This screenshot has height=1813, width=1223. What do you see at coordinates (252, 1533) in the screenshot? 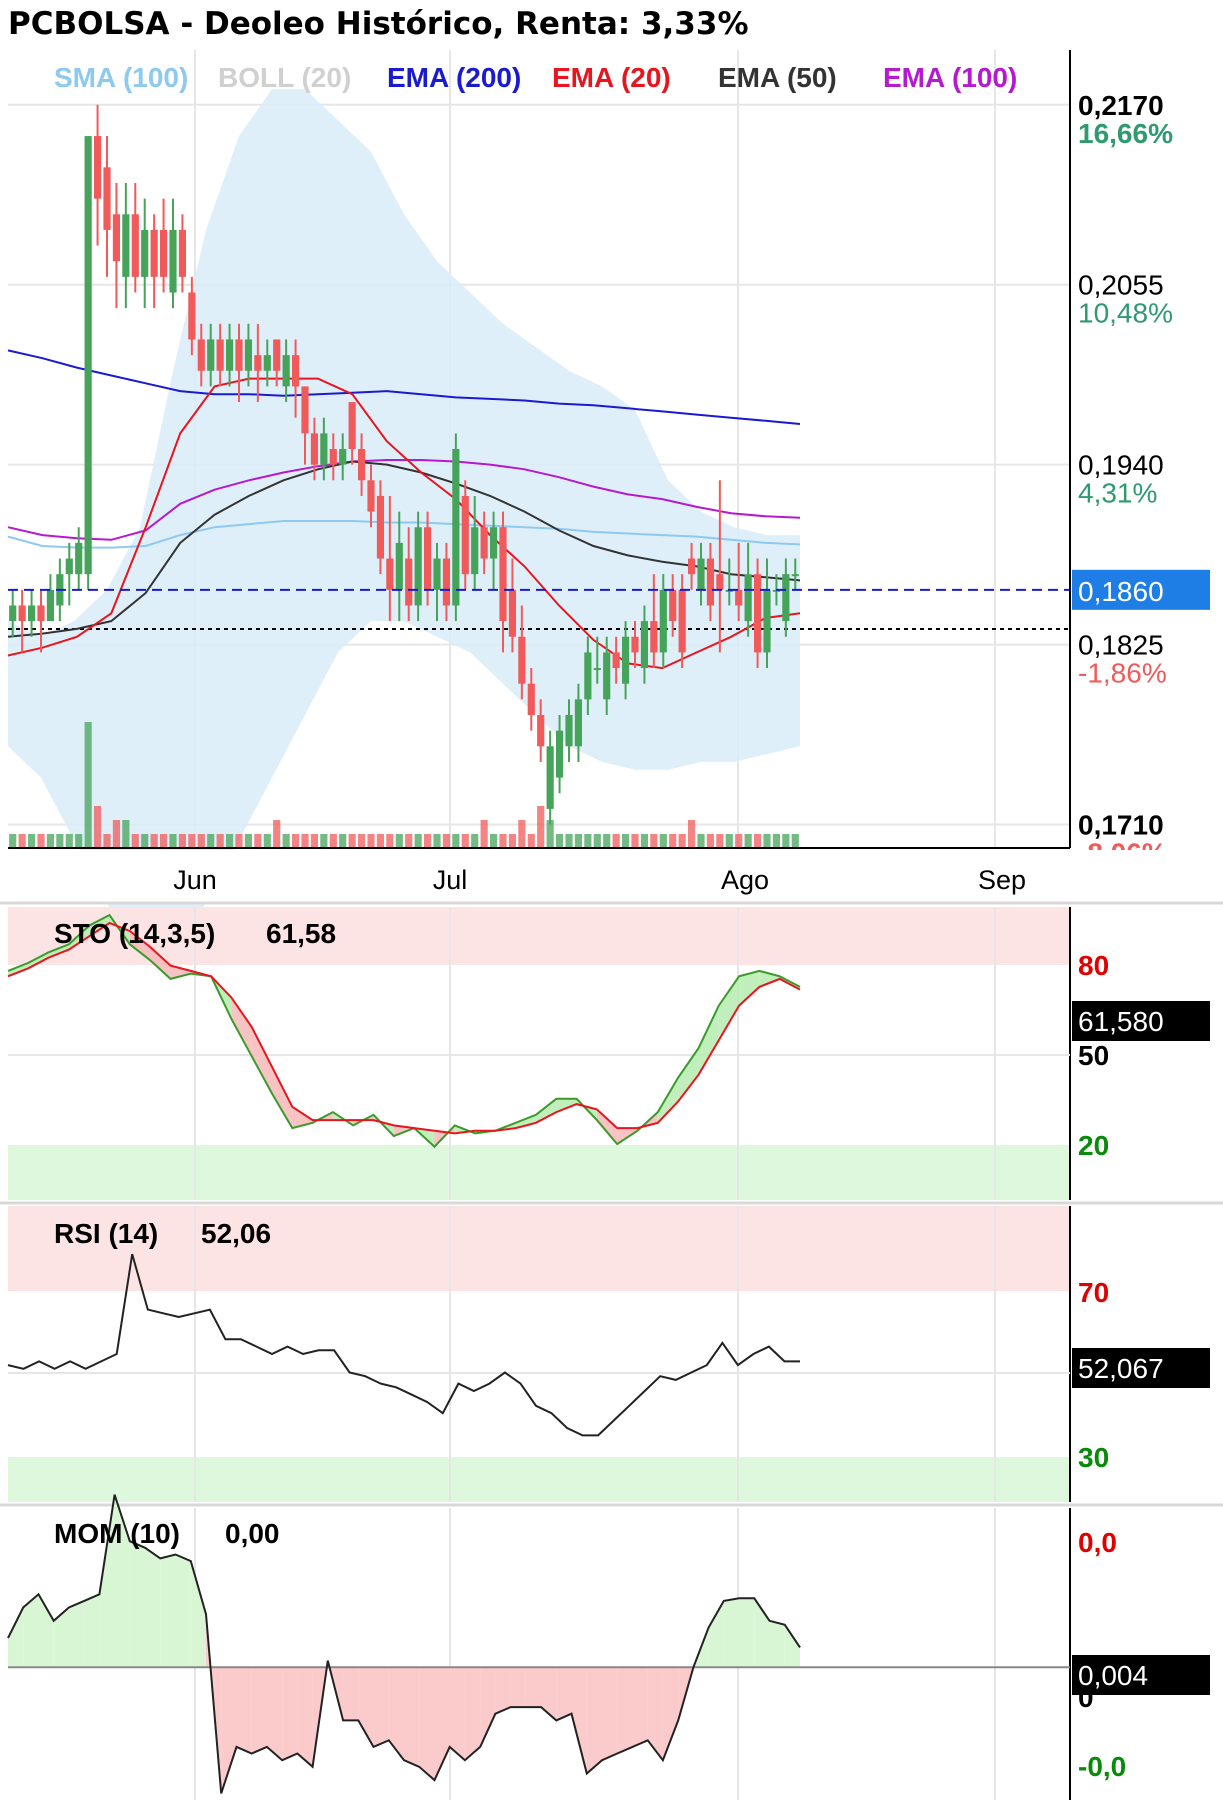
I see `mom-value: 0,00` at bounding box center [252, 1533].